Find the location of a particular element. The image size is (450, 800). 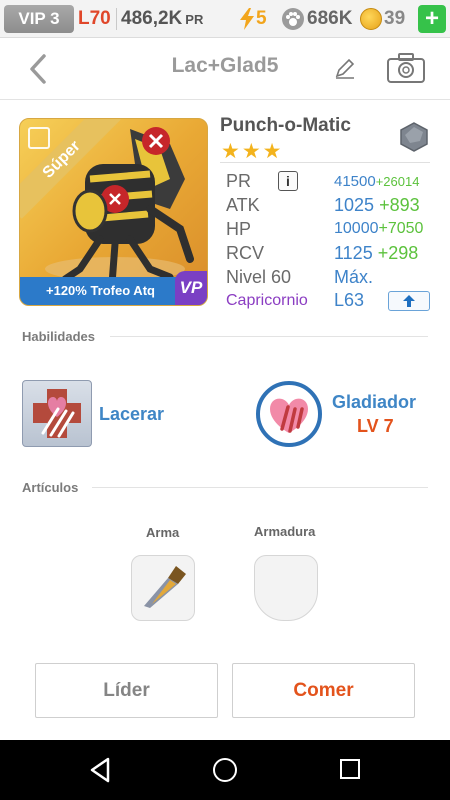

ability-level-gladiador: LV 7 is located at coordinates (375, 426).